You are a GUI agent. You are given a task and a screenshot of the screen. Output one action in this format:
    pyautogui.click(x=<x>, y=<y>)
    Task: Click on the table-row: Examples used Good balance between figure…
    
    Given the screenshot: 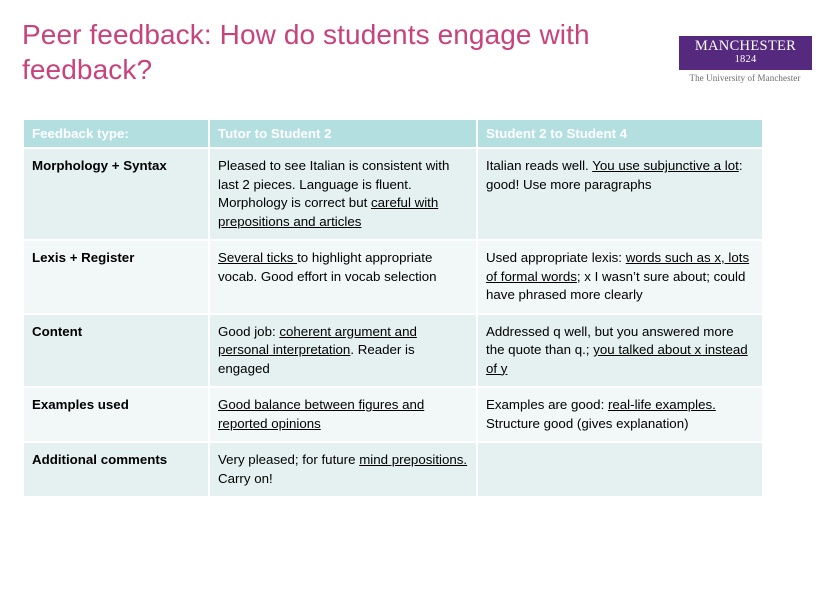 What is the action you would take?
    pyautogui.click(x=393, y=414)
    